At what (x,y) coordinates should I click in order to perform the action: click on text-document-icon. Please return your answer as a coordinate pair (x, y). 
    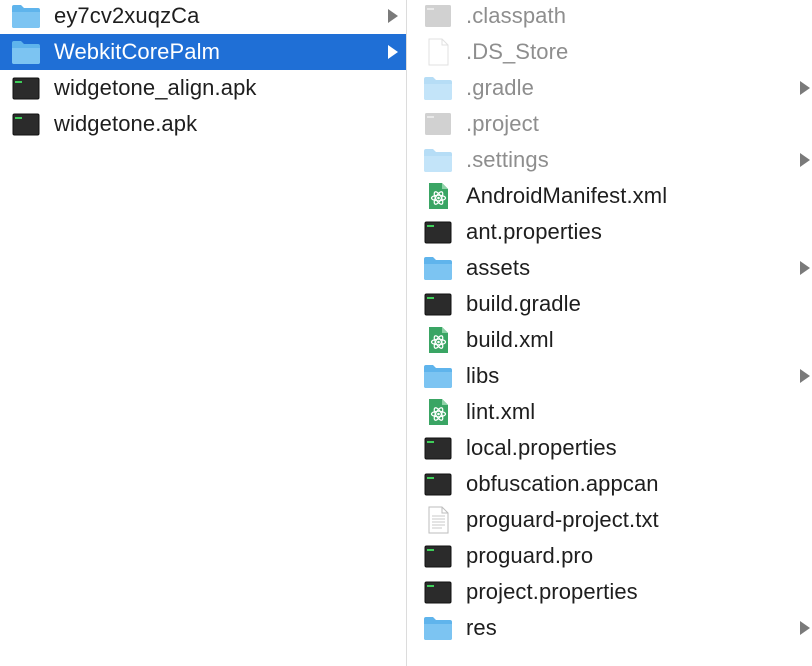
    Looking at the image, I should click on (438, 520).